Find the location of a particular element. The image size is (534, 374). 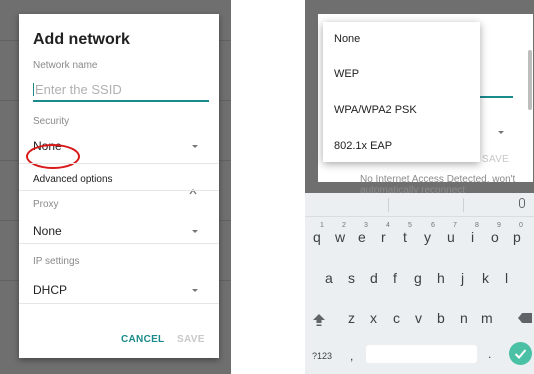

key-u: u is located at coordinates (451, 237).